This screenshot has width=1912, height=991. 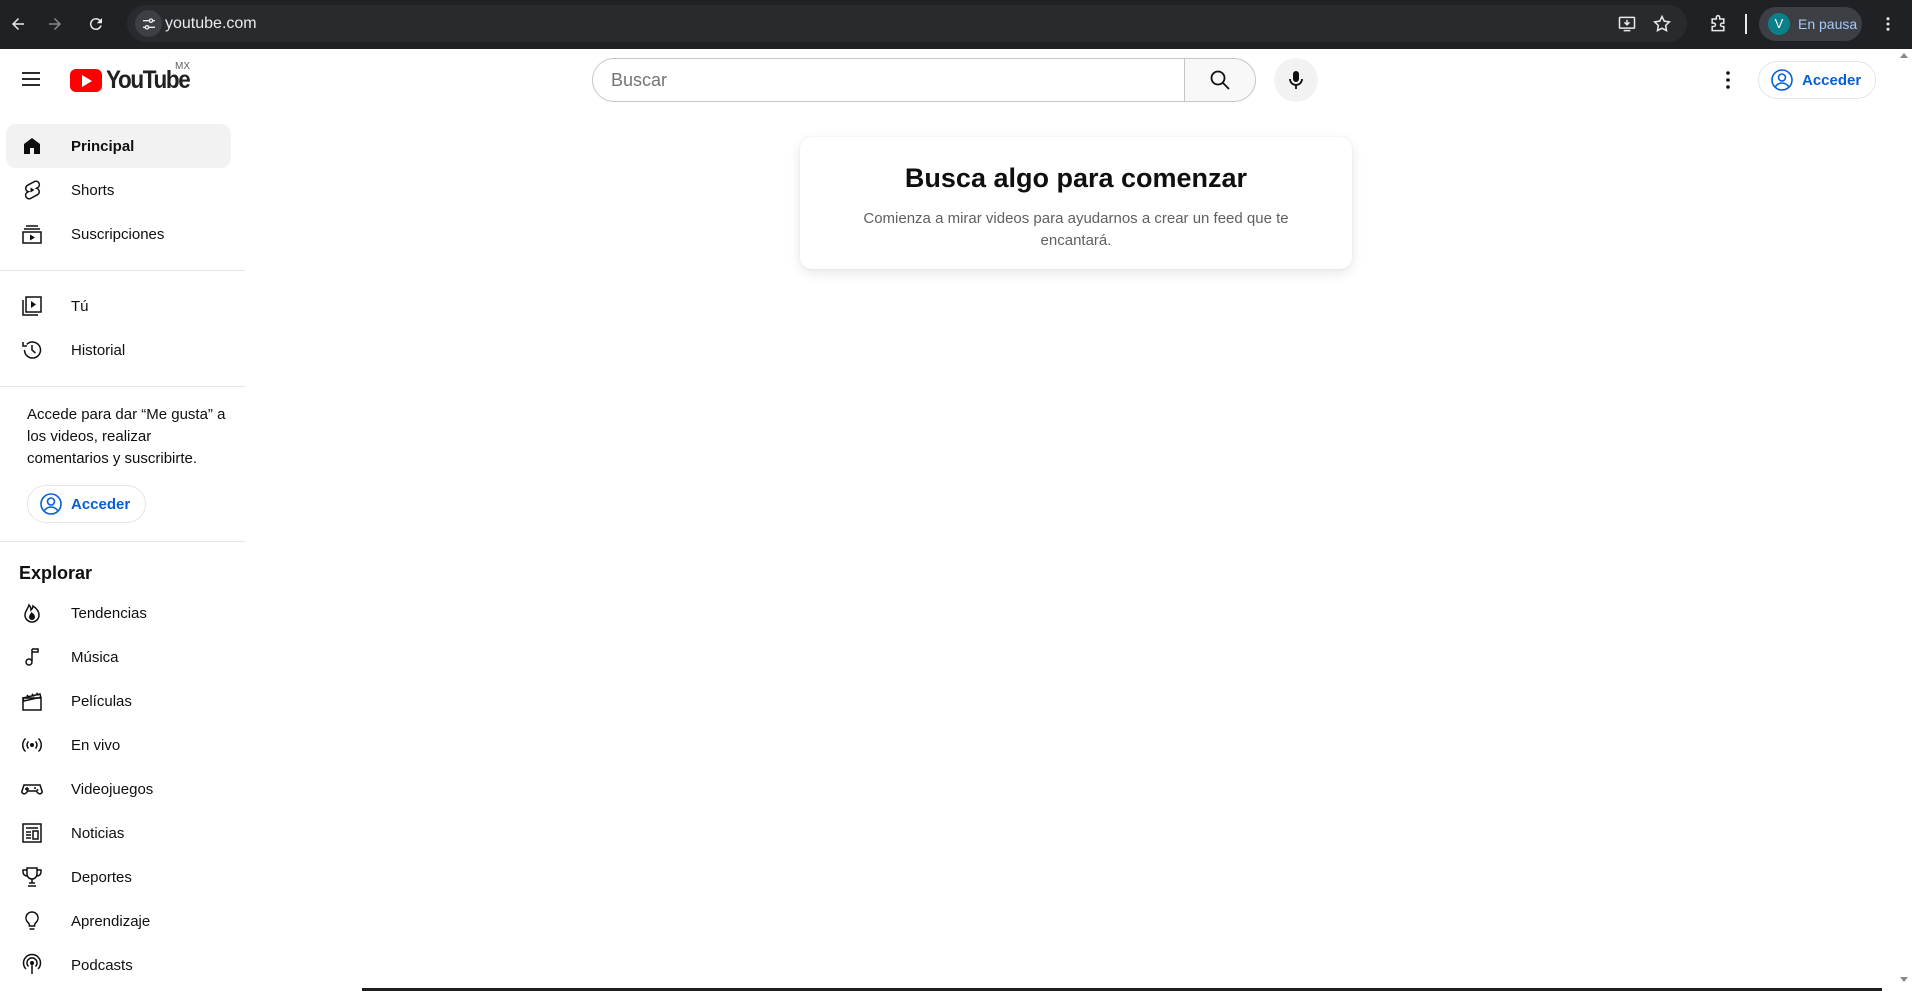 I want to click on learning-lightbulb-icon, so click(x=32, y=921).